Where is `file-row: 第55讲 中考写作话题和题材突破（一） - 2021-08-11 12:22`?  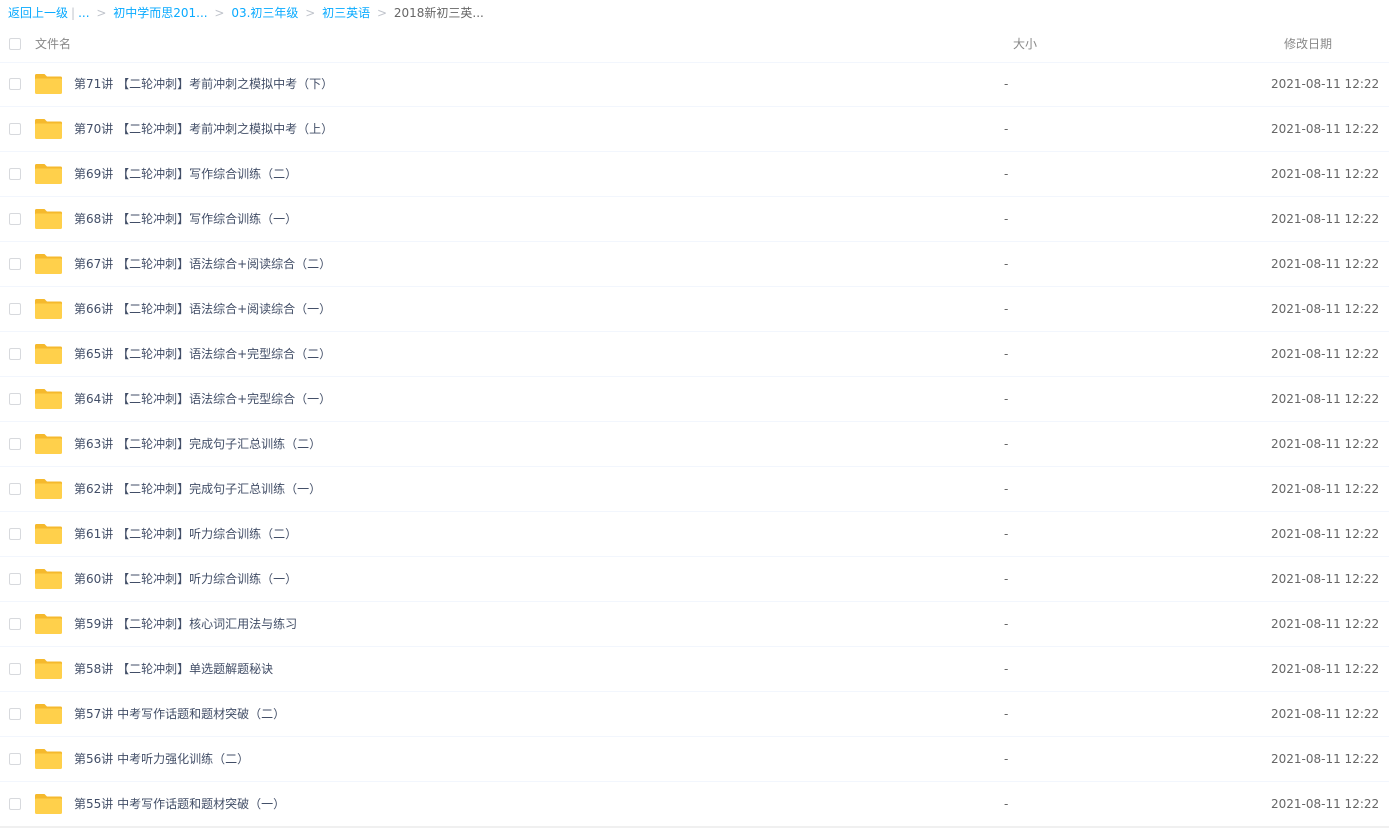
file-row: 第55讲 中考写作话题和题材突破（一） - 2021-08-11 12:22 is located at coordinates (694, 804).